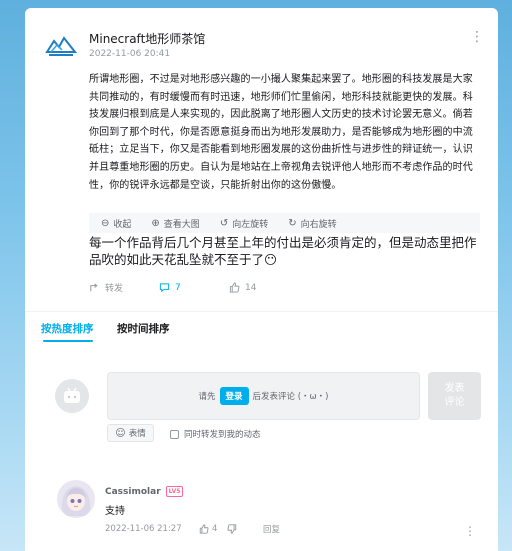 The width and height of the screenshot is (512, 551). Describe the element at coordinates (116, 223) in the screenshot. I see `collapse-button: ⊖ 收起` at that location.